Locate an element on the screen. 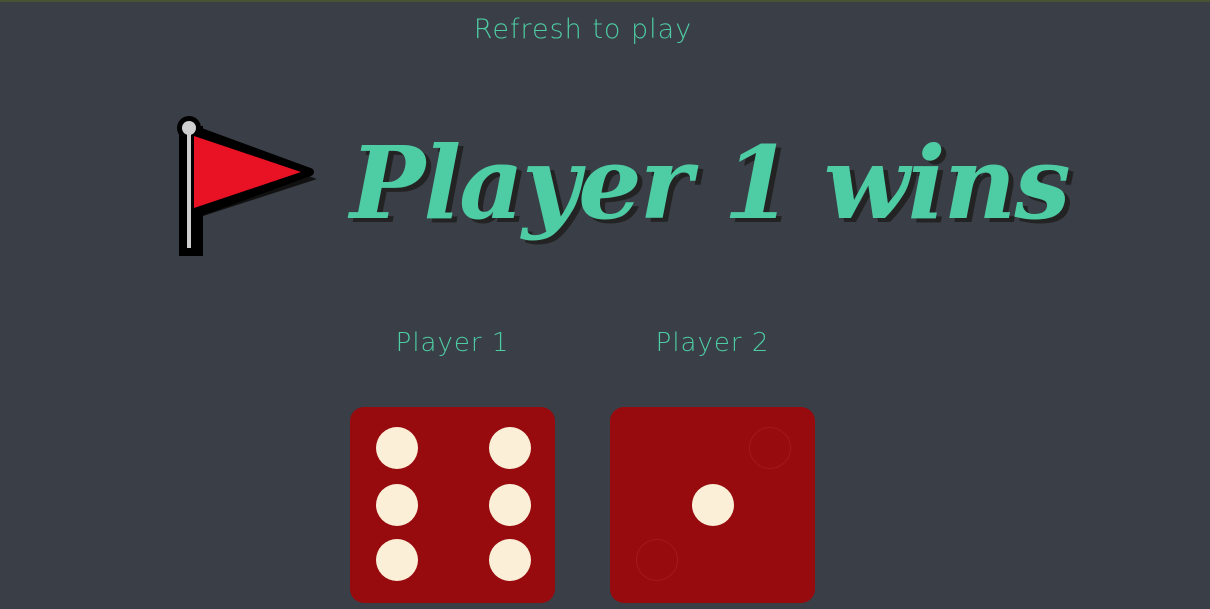  player-1-label: Player 1 is located at coordinates (452, 343).